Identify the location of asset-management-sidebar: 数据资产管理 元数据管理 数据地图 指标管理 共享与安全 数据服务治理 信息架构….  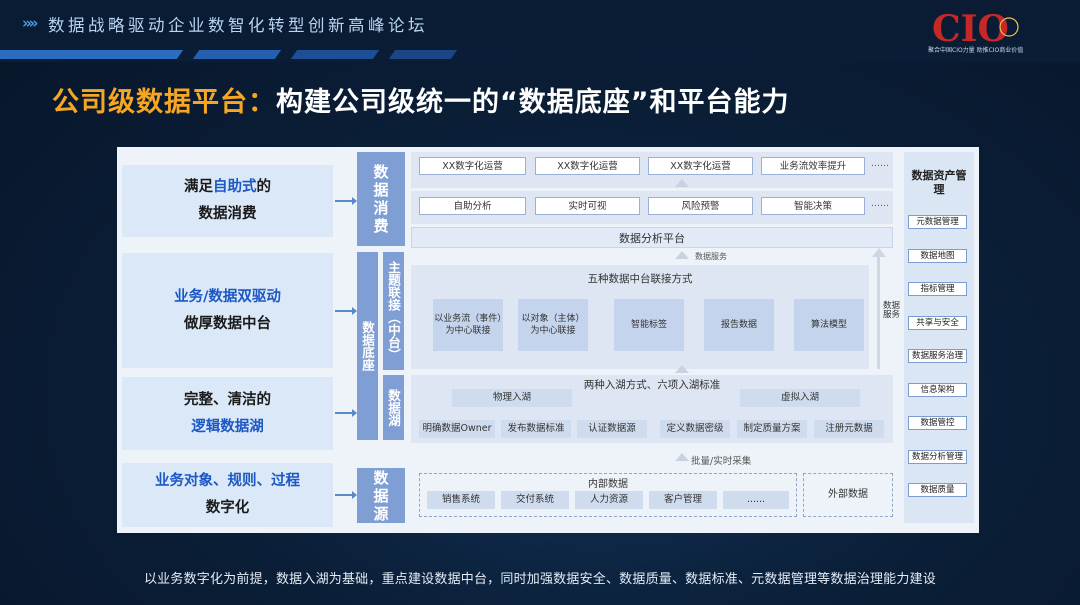
(939, 337).